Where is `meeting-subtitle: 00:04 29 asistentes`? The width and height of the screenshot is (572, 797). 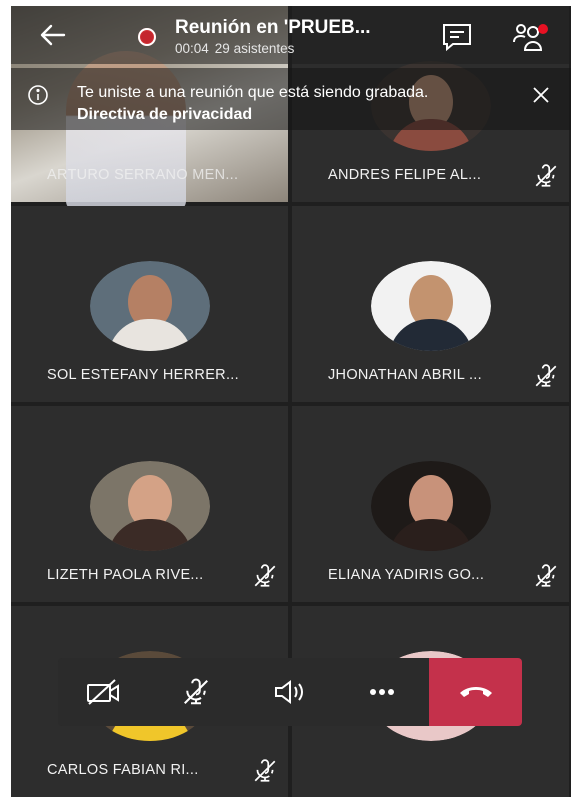
meeting-subtitle: 00:04 29 asistentes is located at coordinates (237, 48).